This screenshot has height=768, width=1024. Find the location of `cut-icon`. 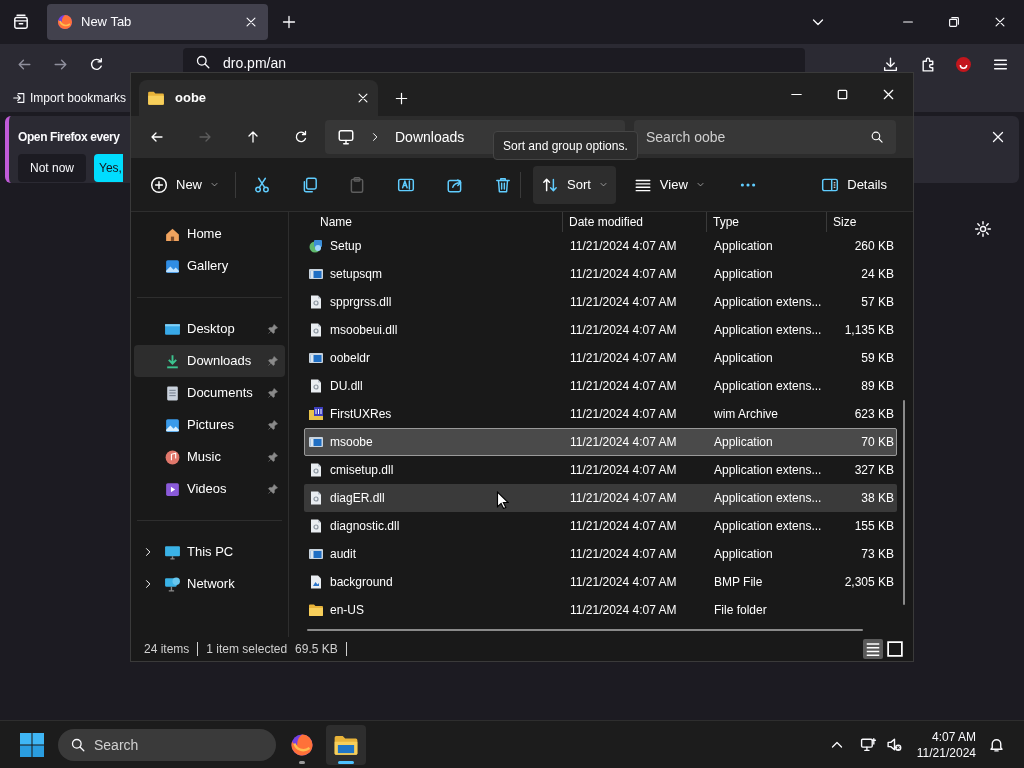

cut-icon is located at coordinates (262, 184).